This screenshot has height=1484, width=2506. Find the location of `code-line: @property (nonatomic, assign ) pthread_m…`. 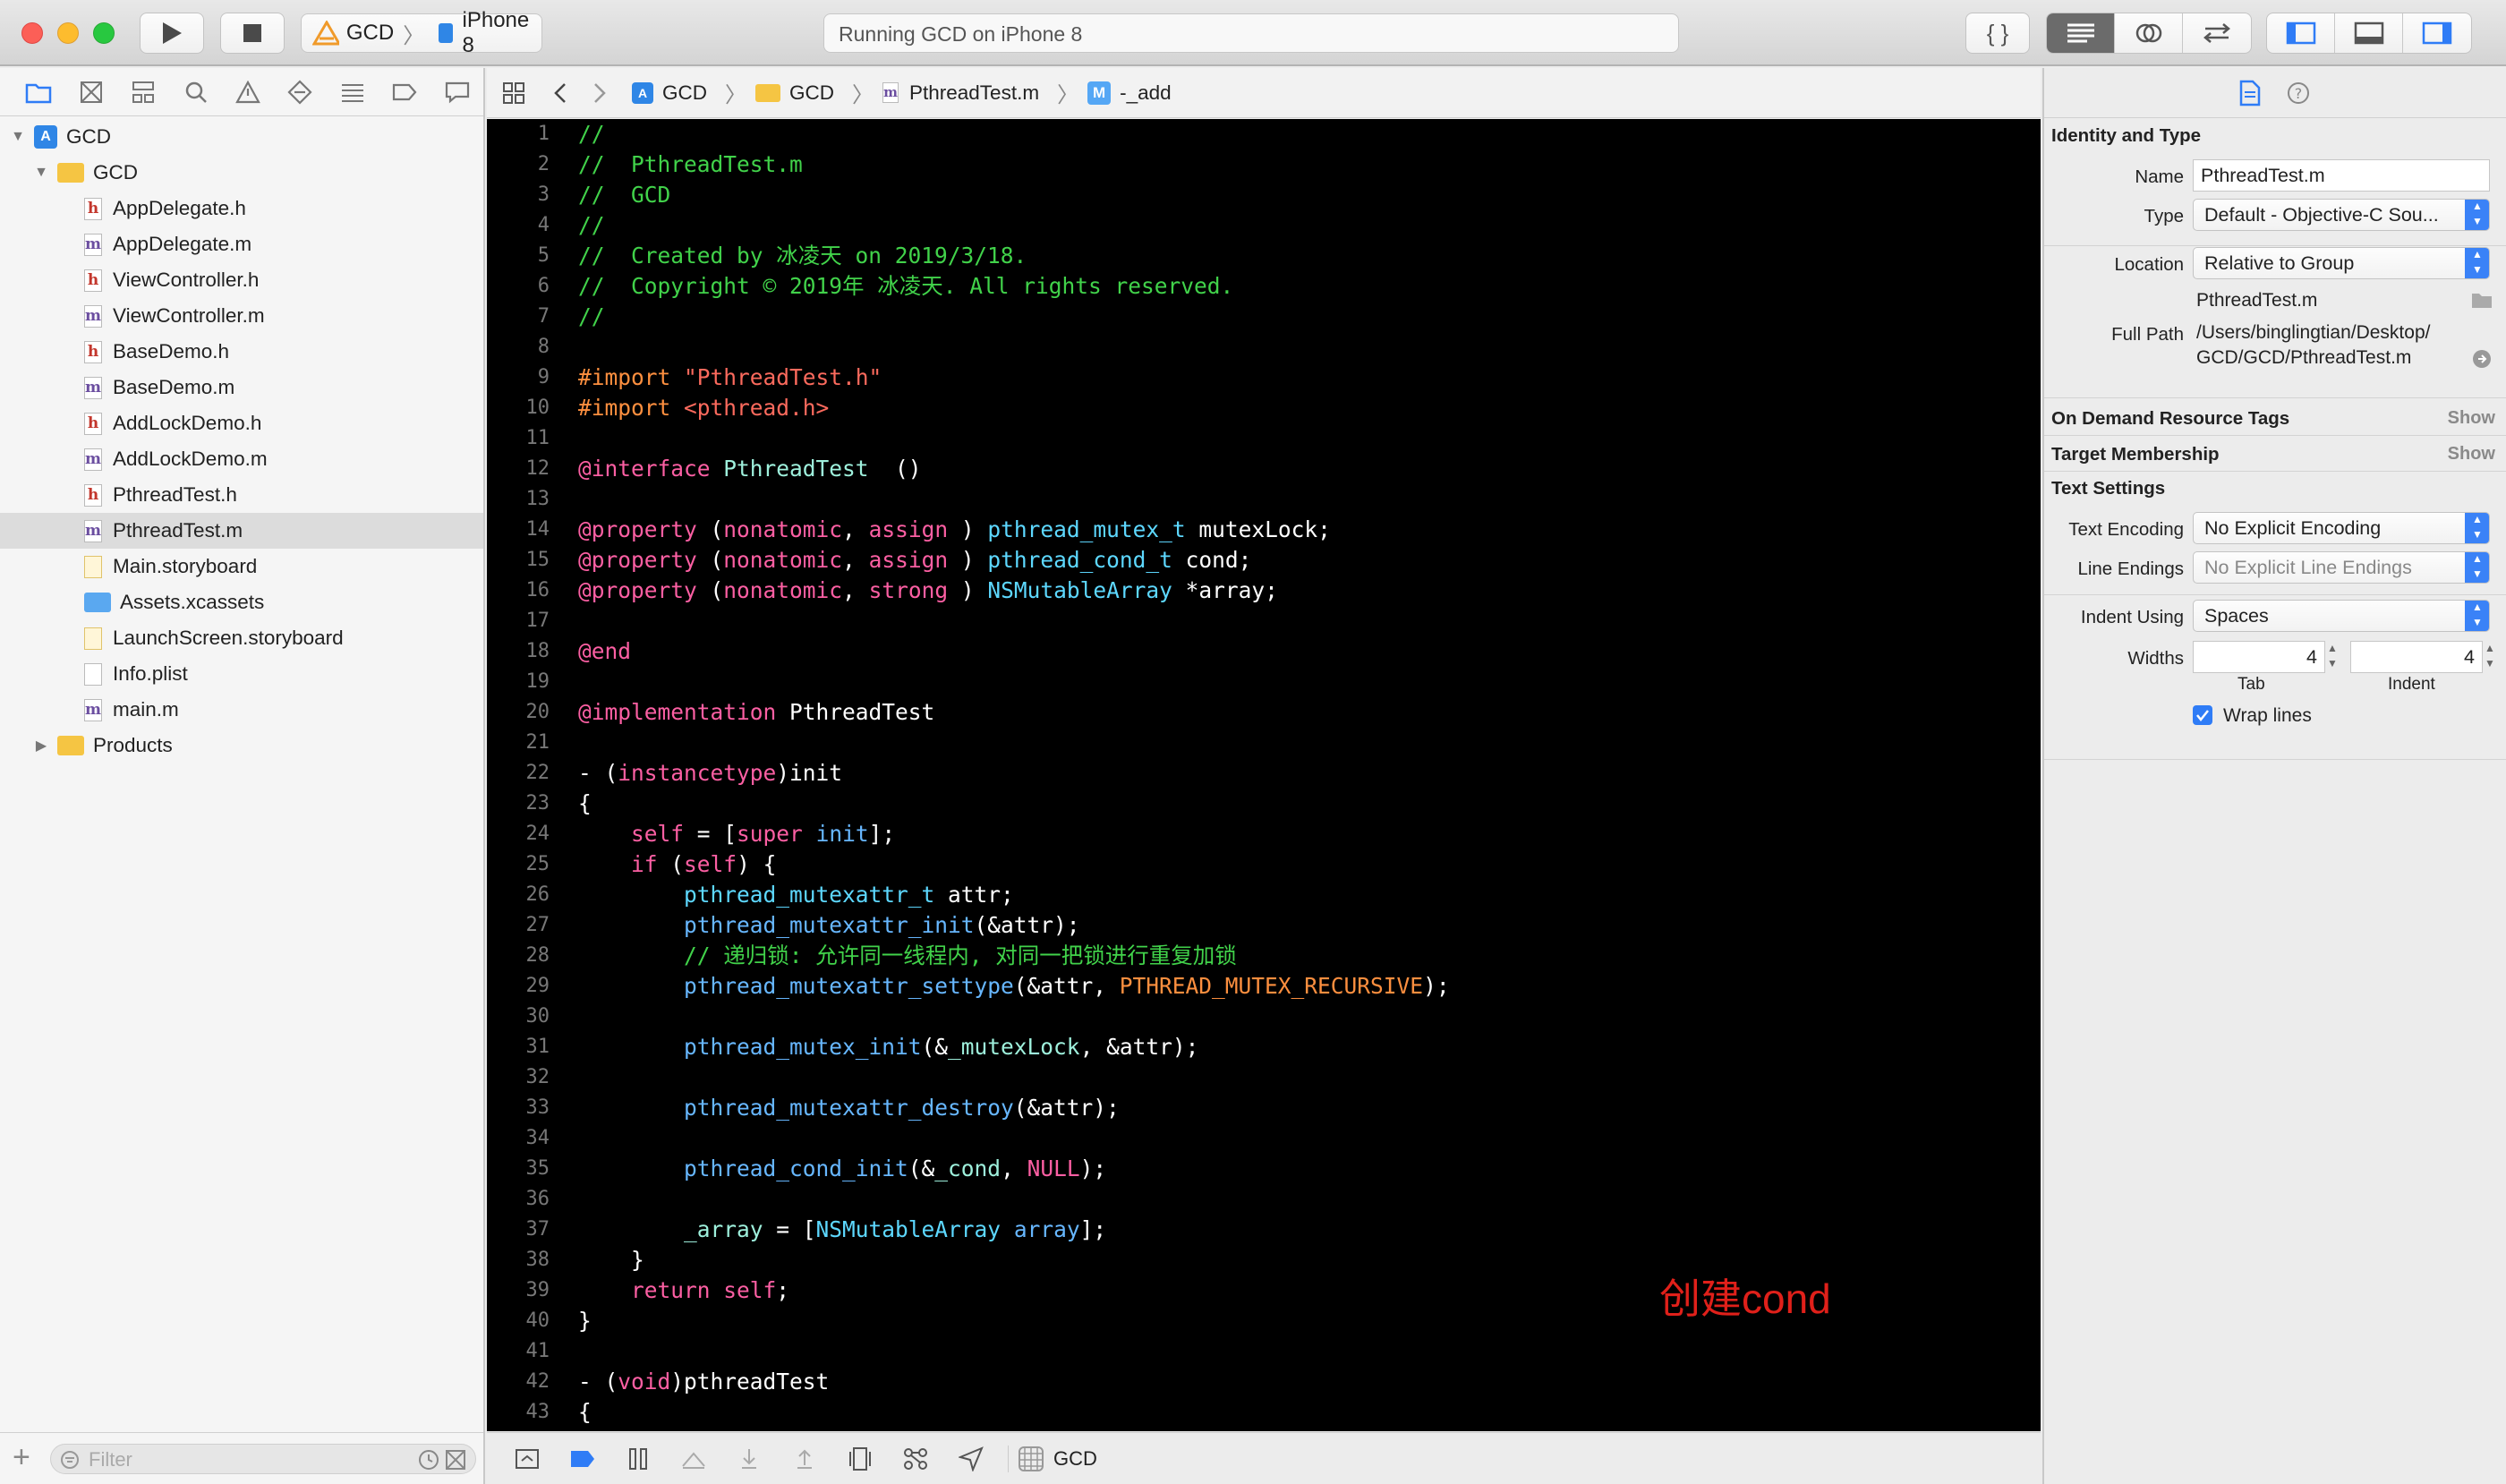

code-line: @property (nonatomic, assign ) pthread_m… is located at coordinates (1303, 530).